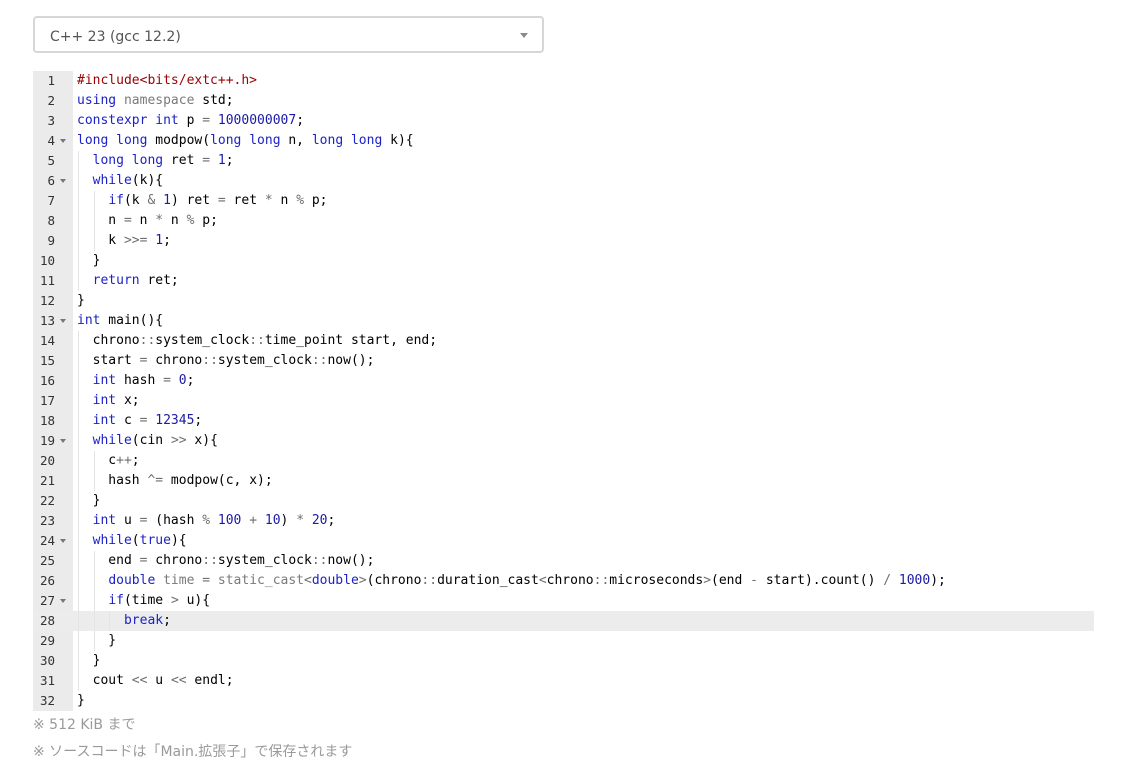 The width and height of the screenshot is (1122, 761). I want to click on line-number: 18, so click(47, 420).